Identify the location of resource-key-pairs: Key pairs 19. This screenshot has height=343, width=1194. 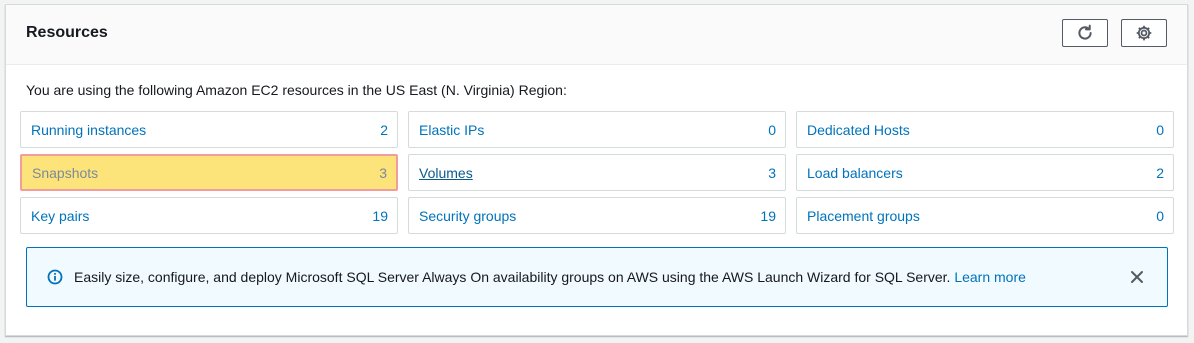
(209, 215).